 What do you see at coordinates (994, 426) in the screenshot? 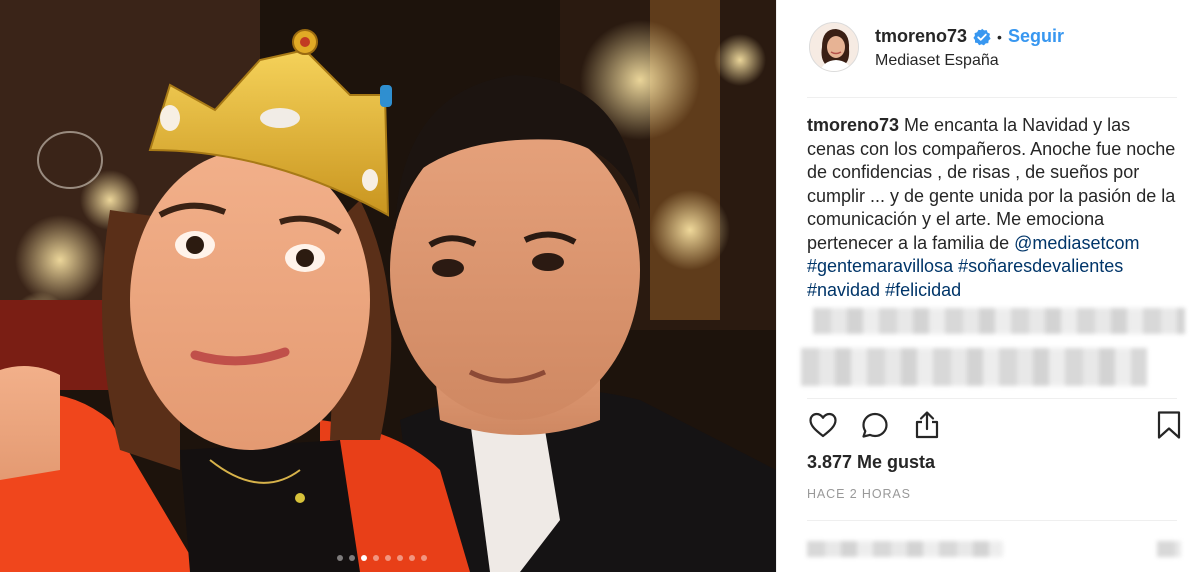
I see `action-bar` at bounding box center [994, 426].